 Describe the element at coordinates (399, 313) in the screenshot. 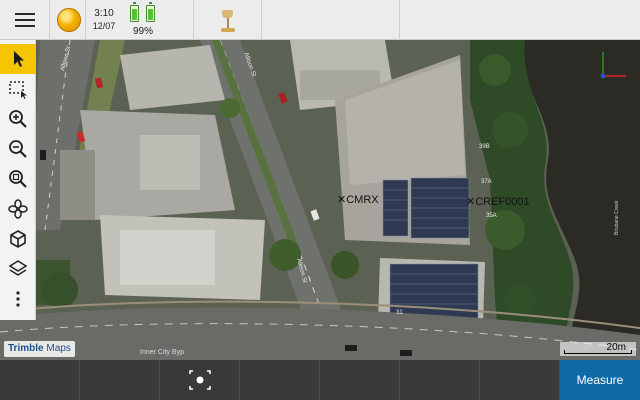

I see `address-label: 31` at that location.